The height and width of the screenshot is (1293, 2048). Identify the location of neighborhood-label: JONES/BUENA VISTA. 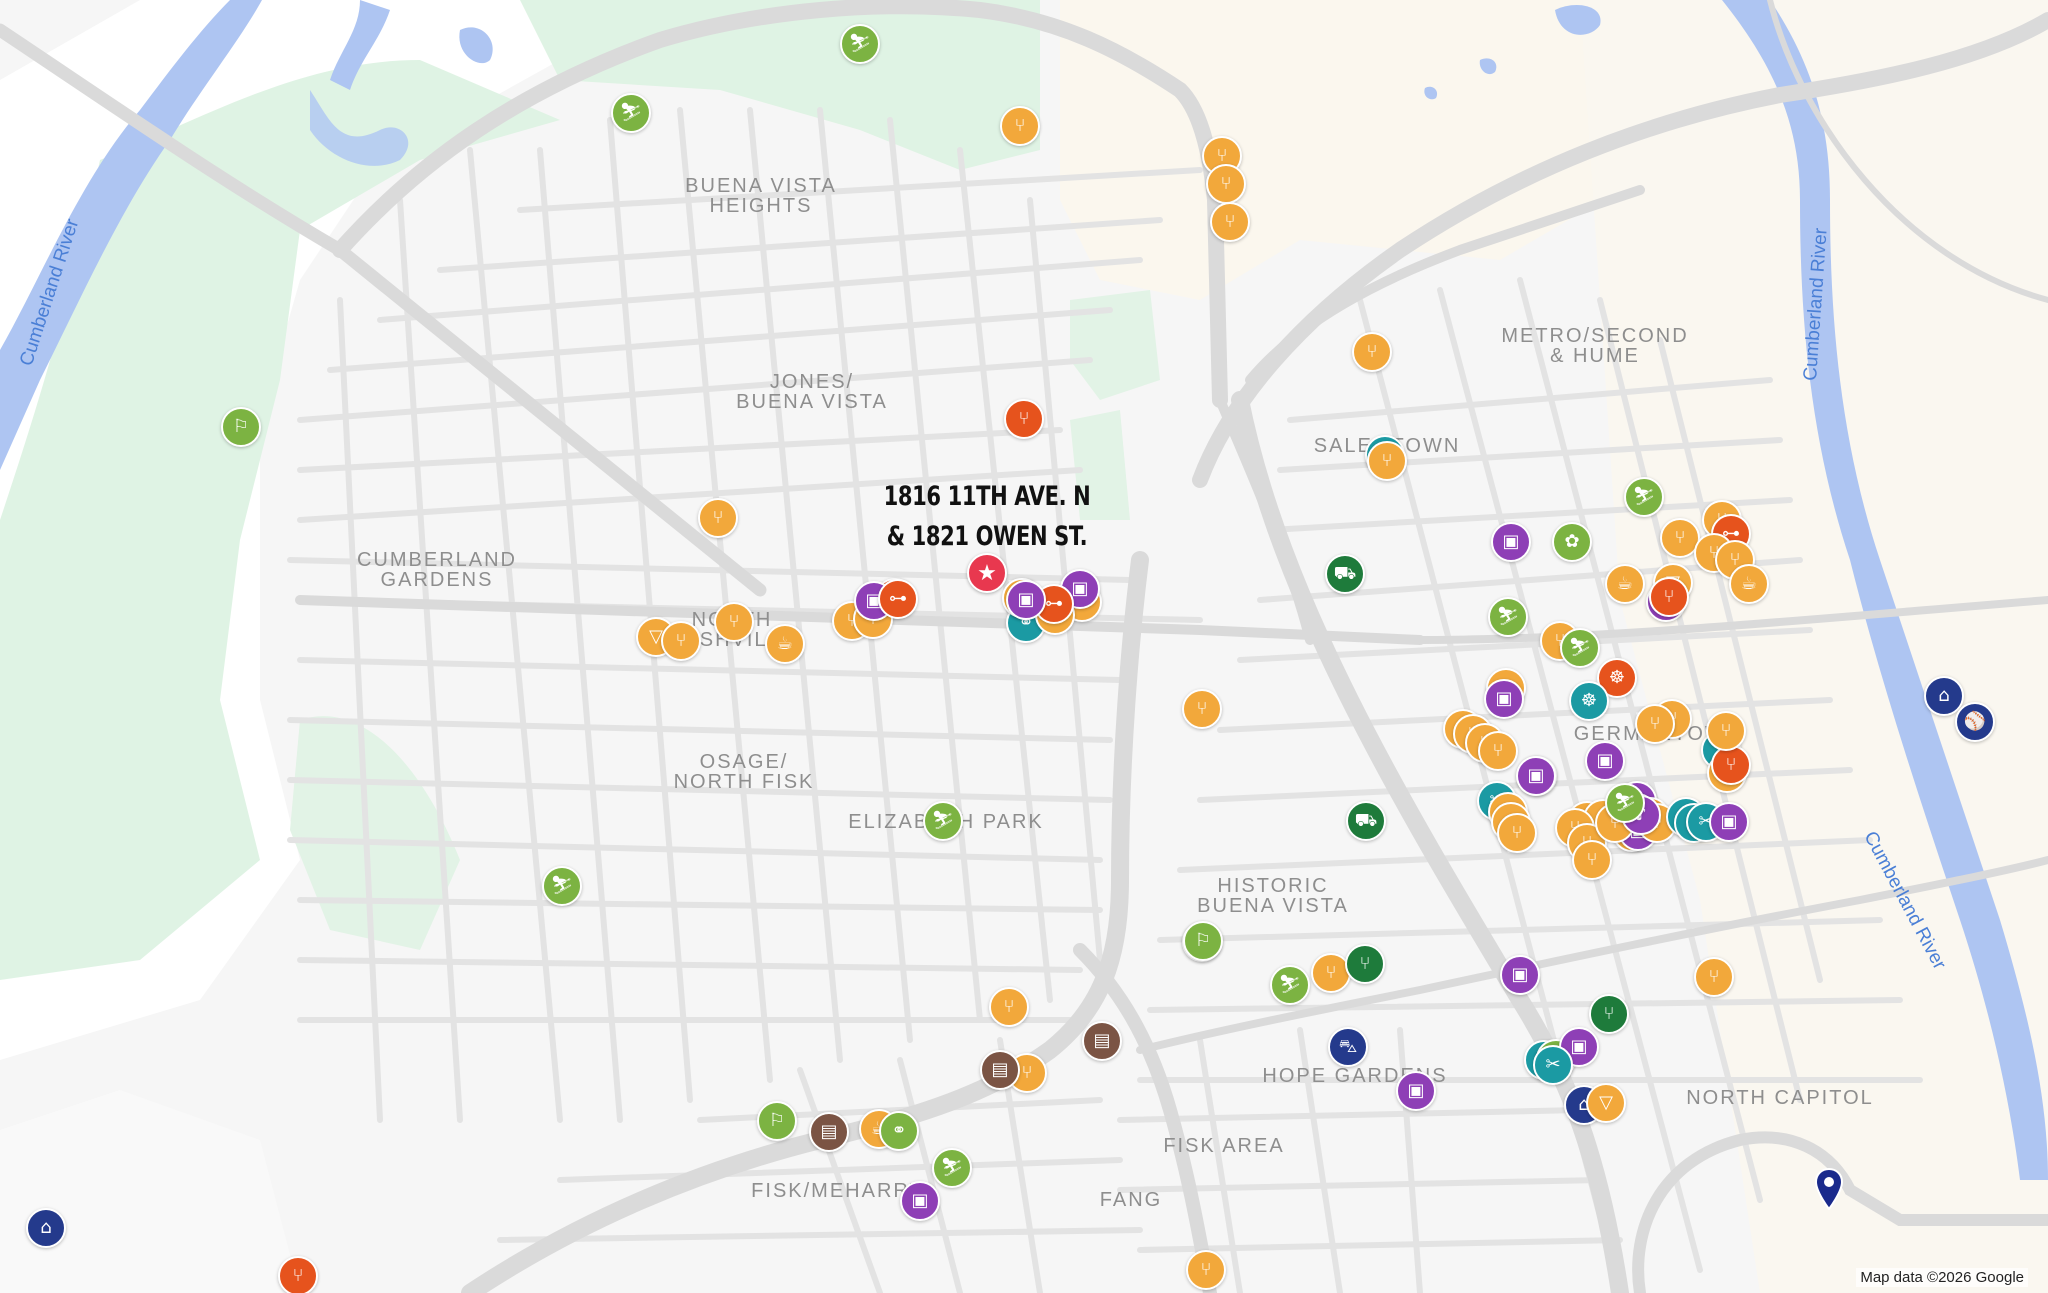
(812, 392).